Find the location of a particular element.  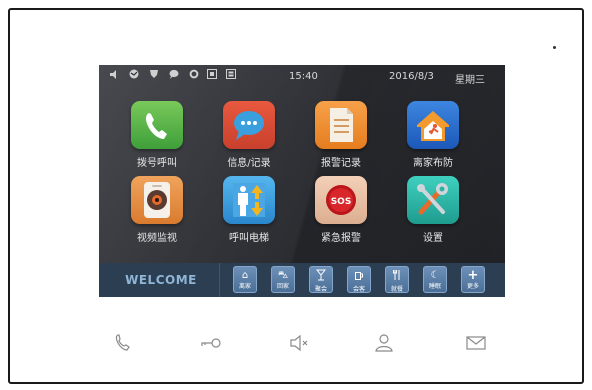

plus-icon: + is located at coordinates (473, 275).